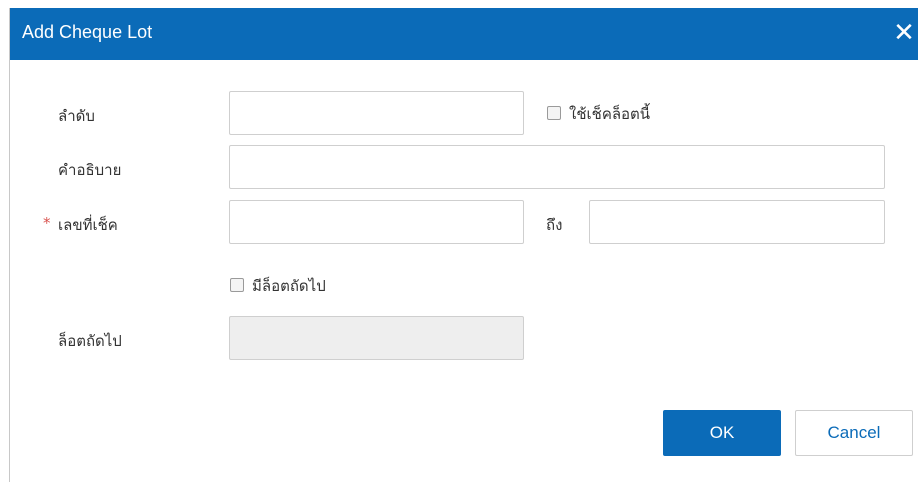  Describe the element at coordinates (376, 222) in the screenshot. I see `cheque-number-from-input` at that location.